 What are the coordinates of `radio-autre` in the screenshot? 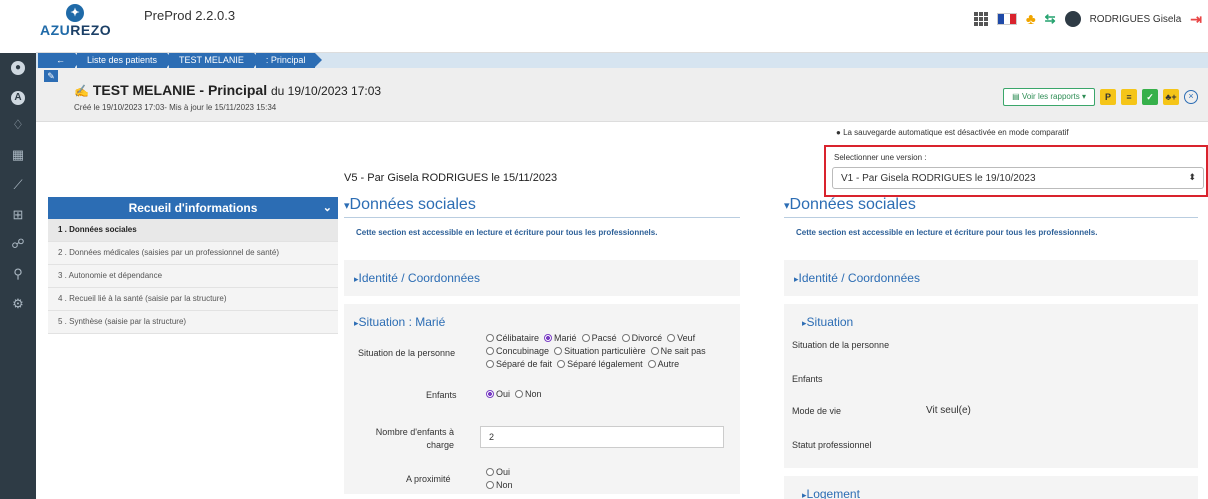 It's located at (651, 364).